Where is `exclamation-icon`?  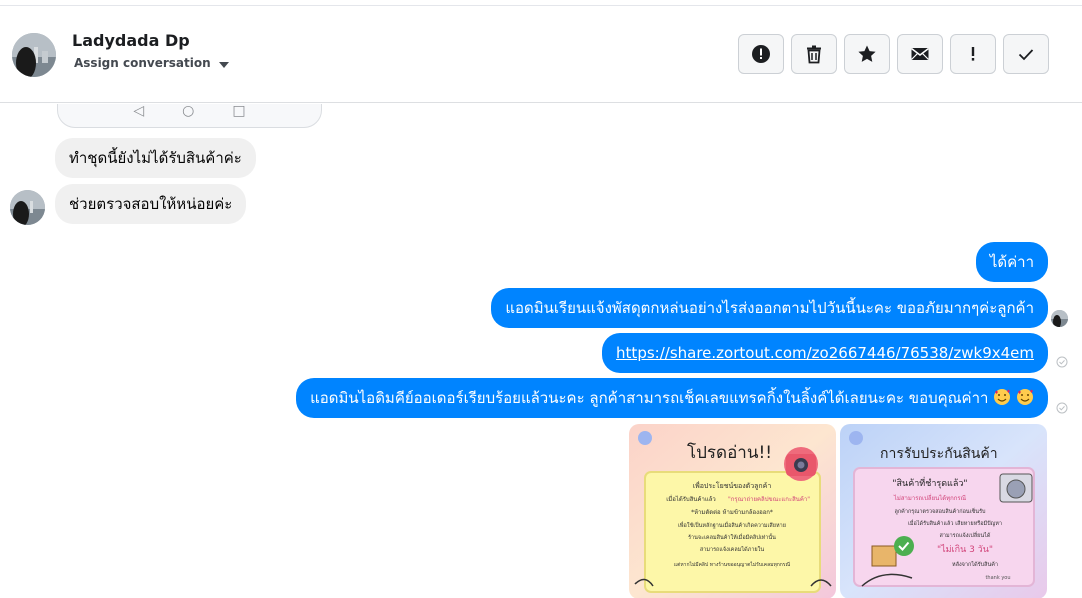 exclamation-icon is located at coordinates (973, 54).